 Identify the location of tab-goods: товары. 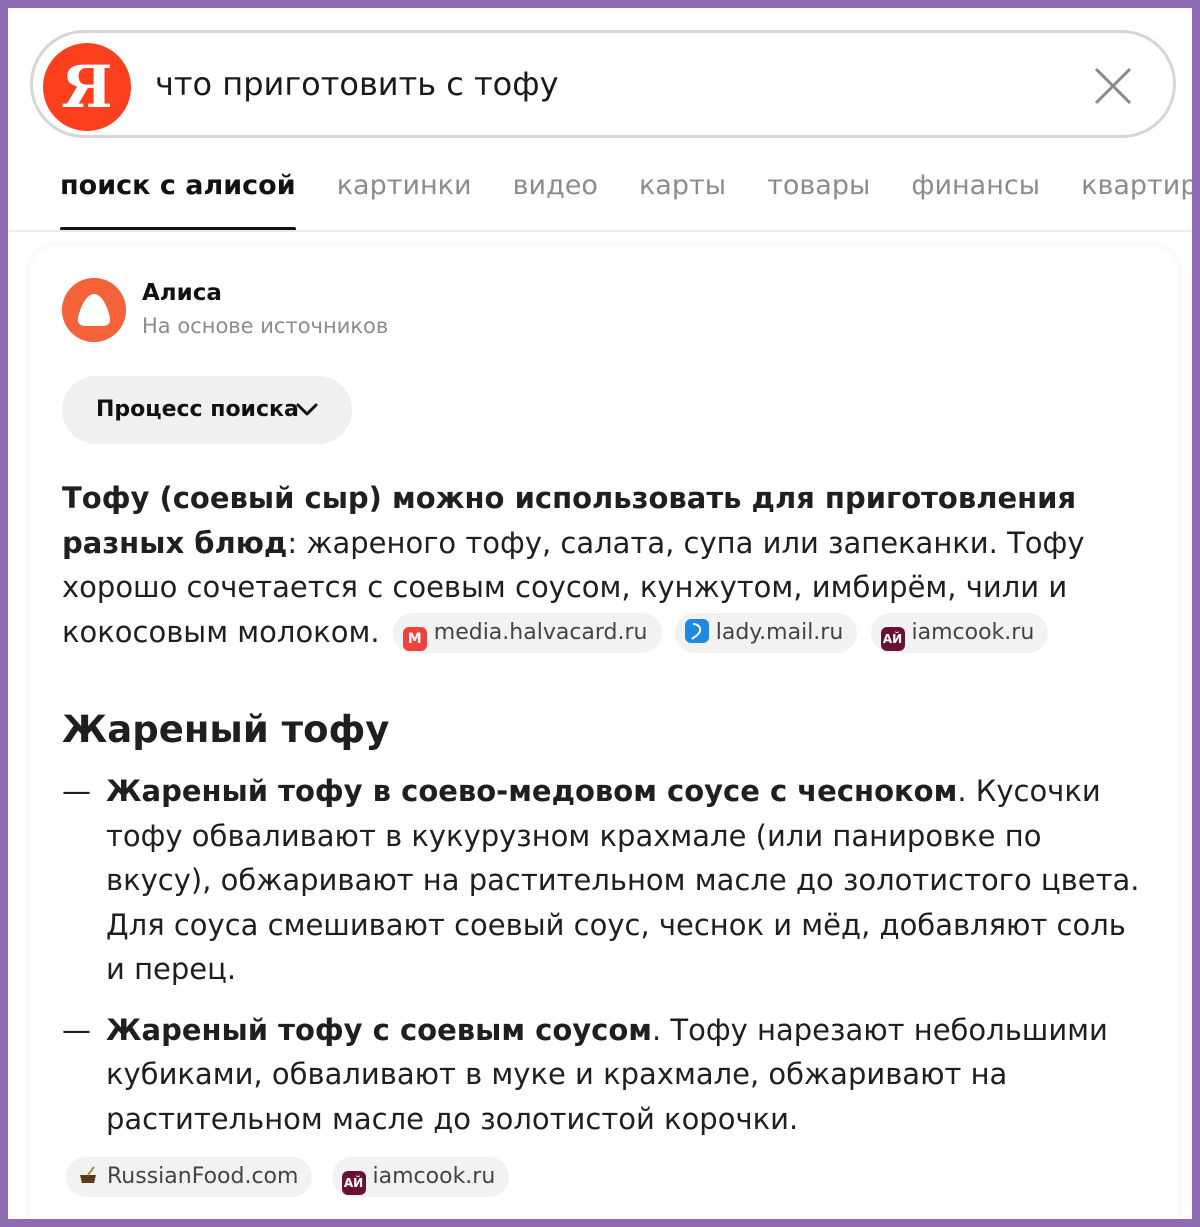
(818, 198).